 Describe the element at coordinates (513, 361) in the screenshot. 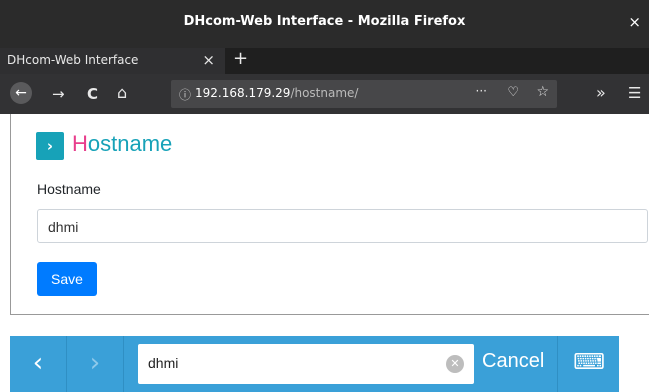

I see `cancel-button: Cancel` at that location.